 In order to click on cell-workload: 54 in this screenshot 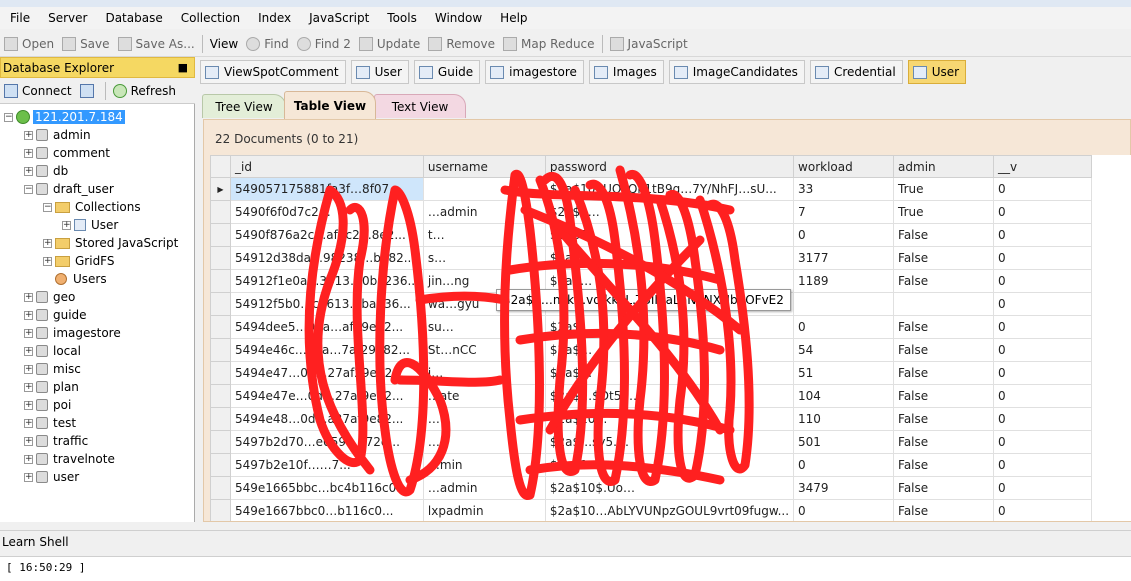, I will do `click(844, 350)`.